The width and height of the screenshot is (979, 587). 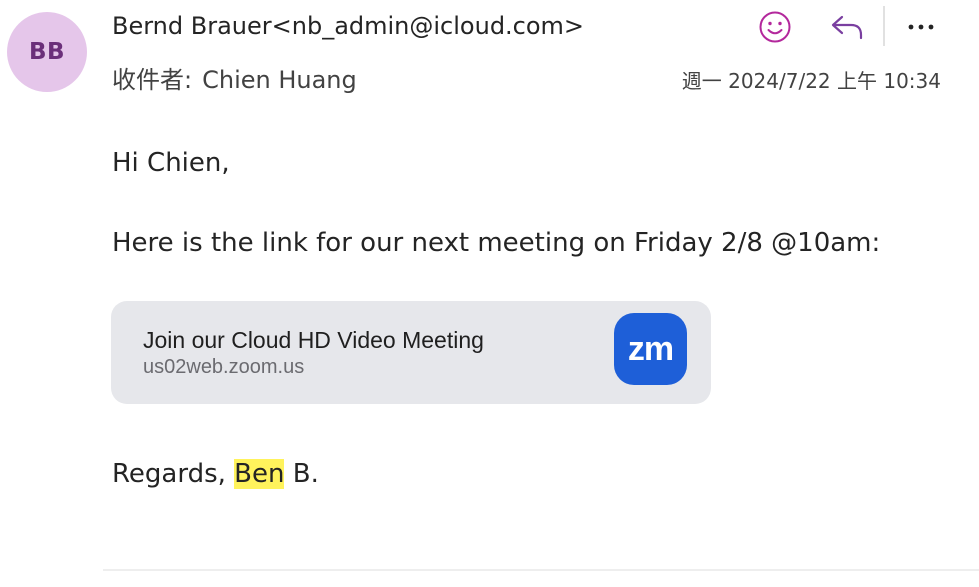 I want to click on reply-button, so click(x=847, y=27).